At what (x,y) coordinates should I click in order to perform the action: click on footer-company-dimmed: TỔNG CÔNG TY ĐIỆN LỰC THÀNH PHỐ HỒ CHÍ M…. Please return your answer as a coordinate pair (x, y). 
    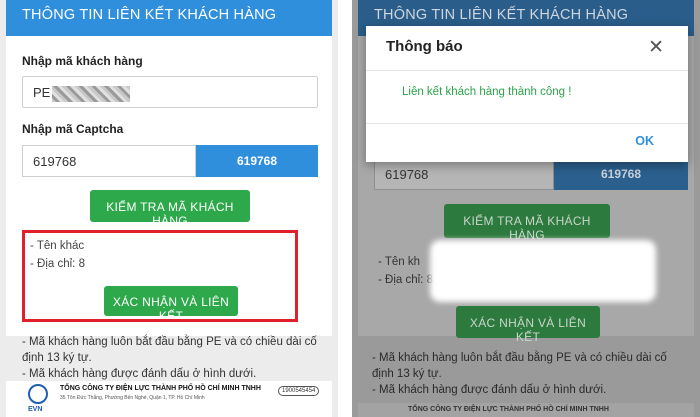
    Looking at the image, I should click on (508, 409).